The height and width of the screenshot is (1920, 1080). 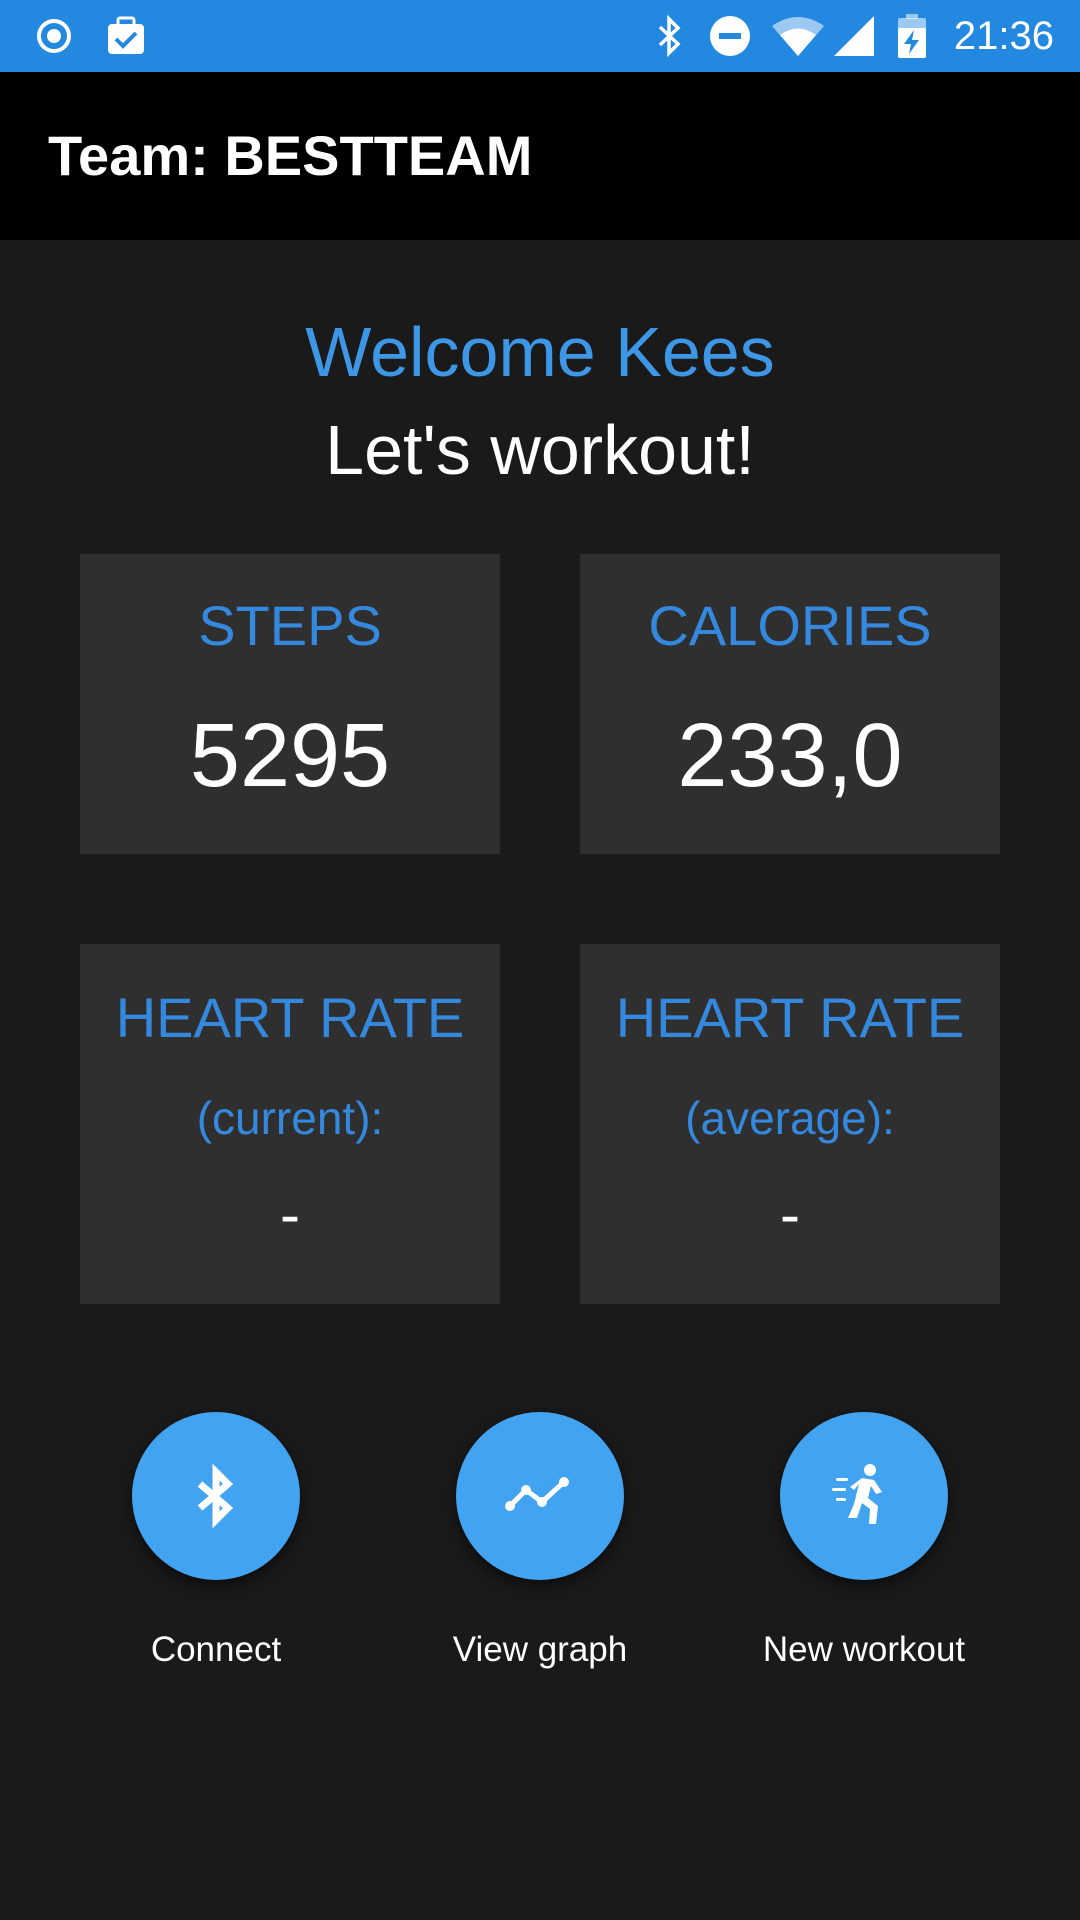 I want to click on status-bar: 21:36, so click(x=540, y=36).